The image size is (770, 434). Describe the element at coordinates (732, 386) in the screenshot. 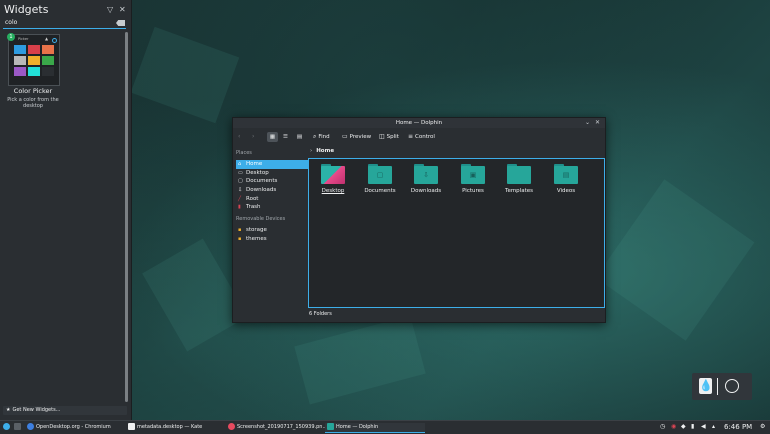

I see `color-circle-icon` at that location.